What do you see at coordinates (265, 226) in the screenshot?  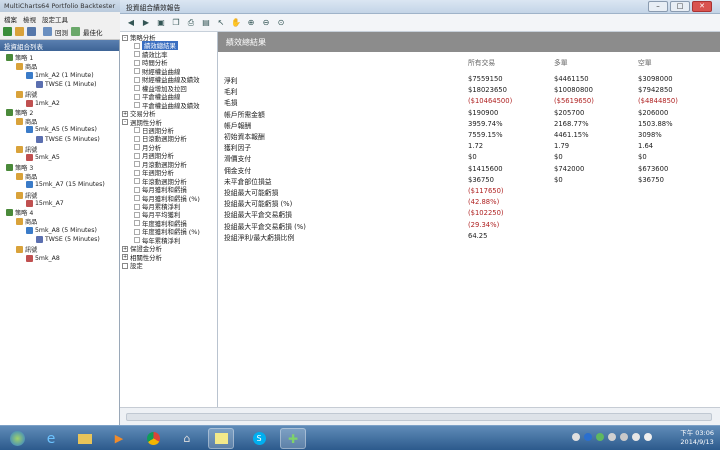 I see `metric-label: 投組最大平倉交易虧損 (%)` at bounding box center [265, 226].